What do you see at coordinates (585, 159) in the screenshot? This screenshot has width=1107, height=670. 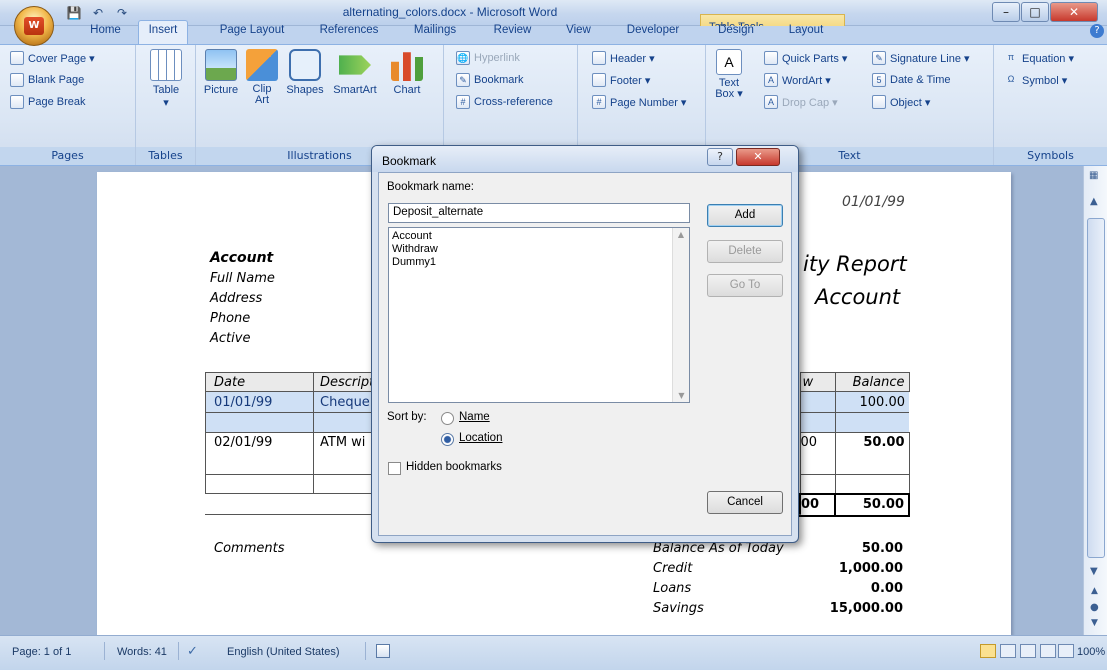 I see `dialog-titlebar: Bookmark ? ✕` at bounding box center [585, 159].